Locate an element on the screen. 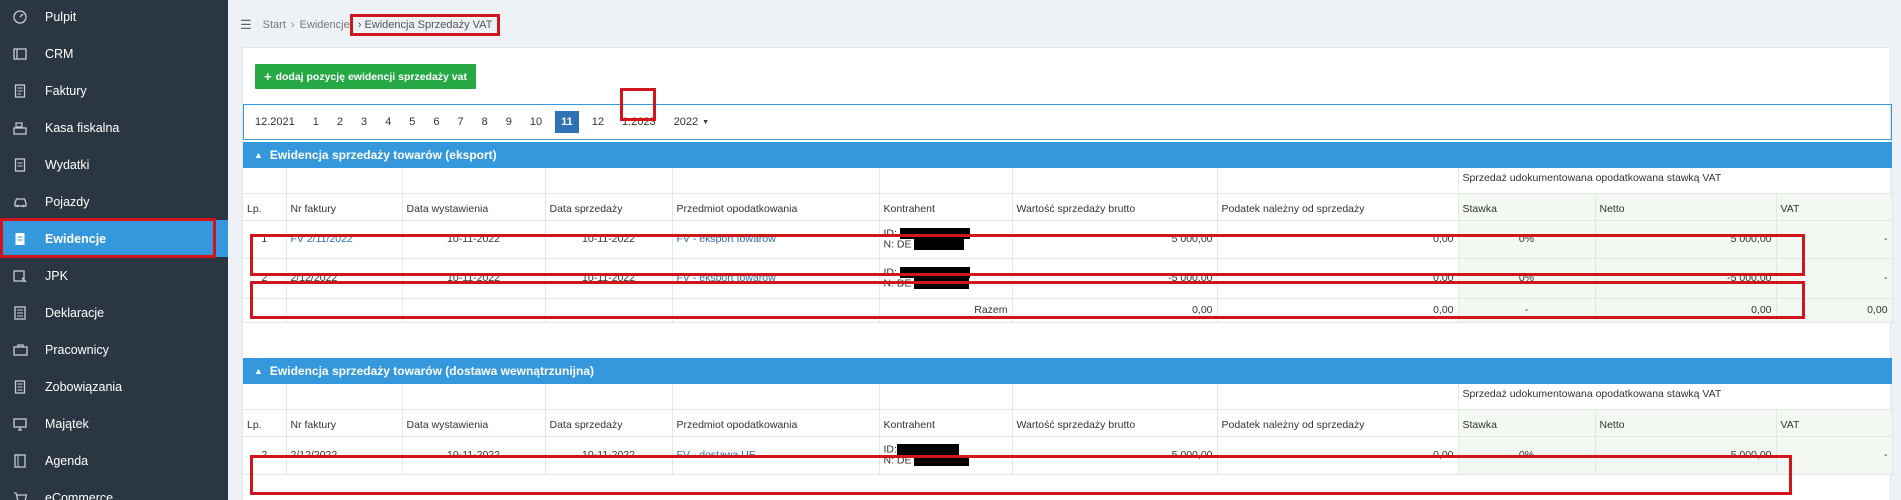 This screenshot has height=500, width=1901. caret-down-icon: ▼ is located at coordinates (706, 122).